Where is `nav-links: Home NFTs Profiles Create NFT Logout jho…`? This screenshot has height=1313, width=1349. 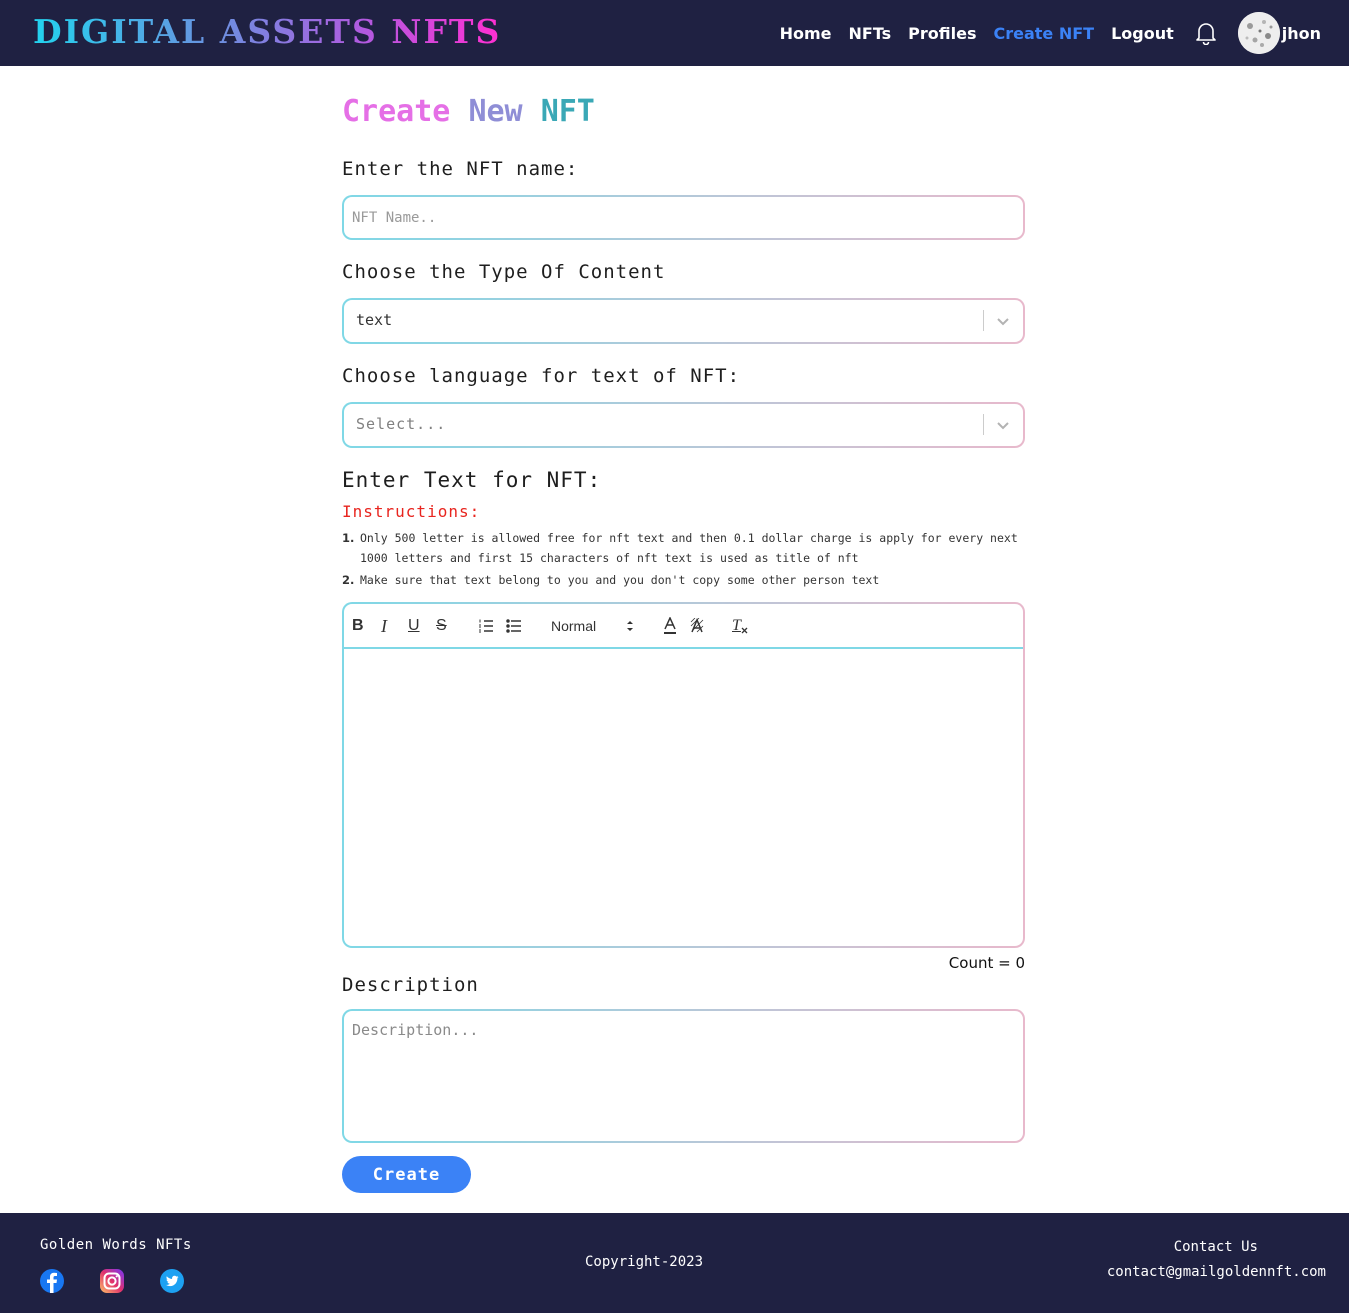
nav-links: Home NFTs Profiles Create NFT Logout jho… is located at coordinates (1042, 33).